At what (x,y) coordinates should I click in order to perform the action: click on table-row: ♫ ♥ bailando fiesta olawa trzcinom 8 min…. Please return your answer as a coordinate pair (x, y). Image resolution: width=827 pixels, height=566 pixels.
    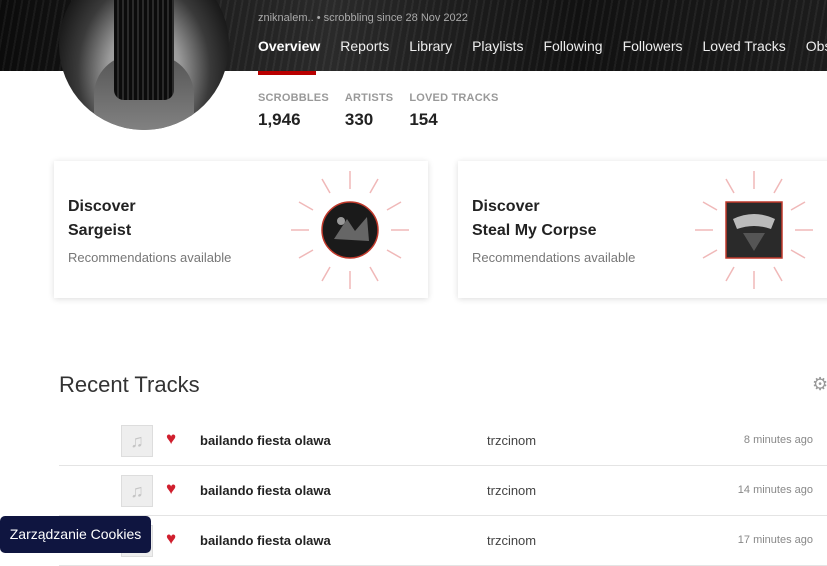
    Looking at the image, I should click on (443, 441).